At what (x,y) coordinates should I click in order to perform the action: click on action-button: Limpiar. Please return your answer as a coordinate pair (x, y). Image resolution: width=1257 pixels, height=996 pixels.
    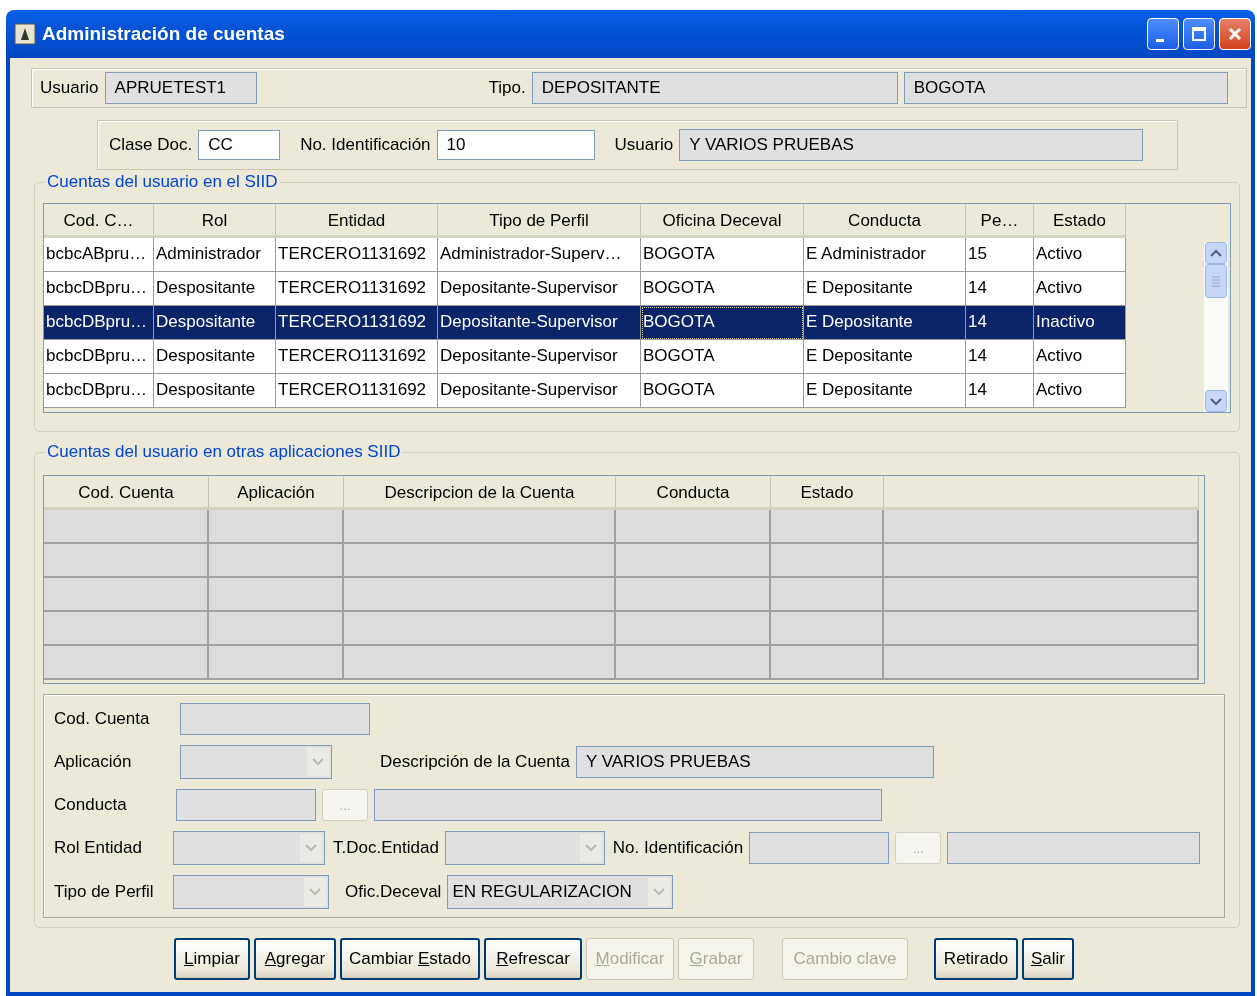
    Looking at the image, I should click on (212, 959).